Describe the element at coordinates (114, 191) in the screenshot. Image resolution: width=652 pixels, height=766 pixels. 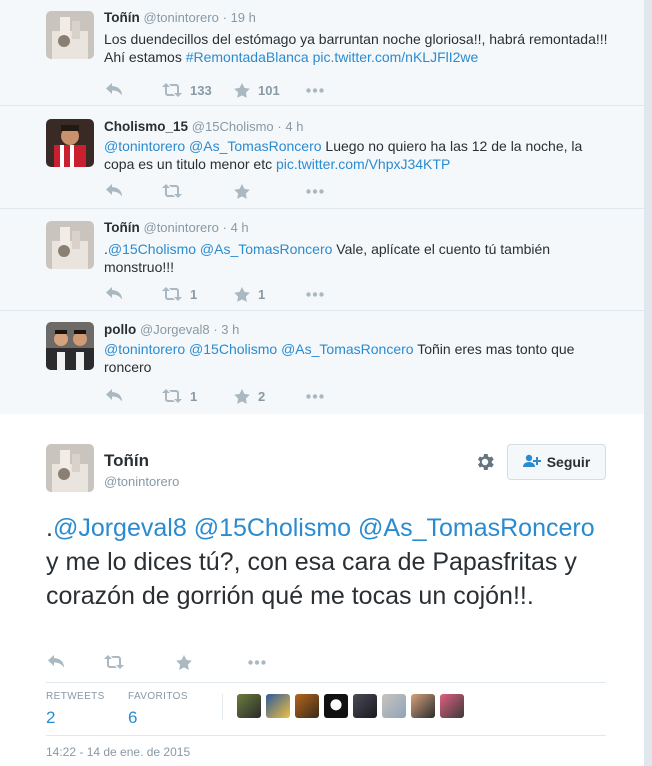
I see `reply-icon` at that location.